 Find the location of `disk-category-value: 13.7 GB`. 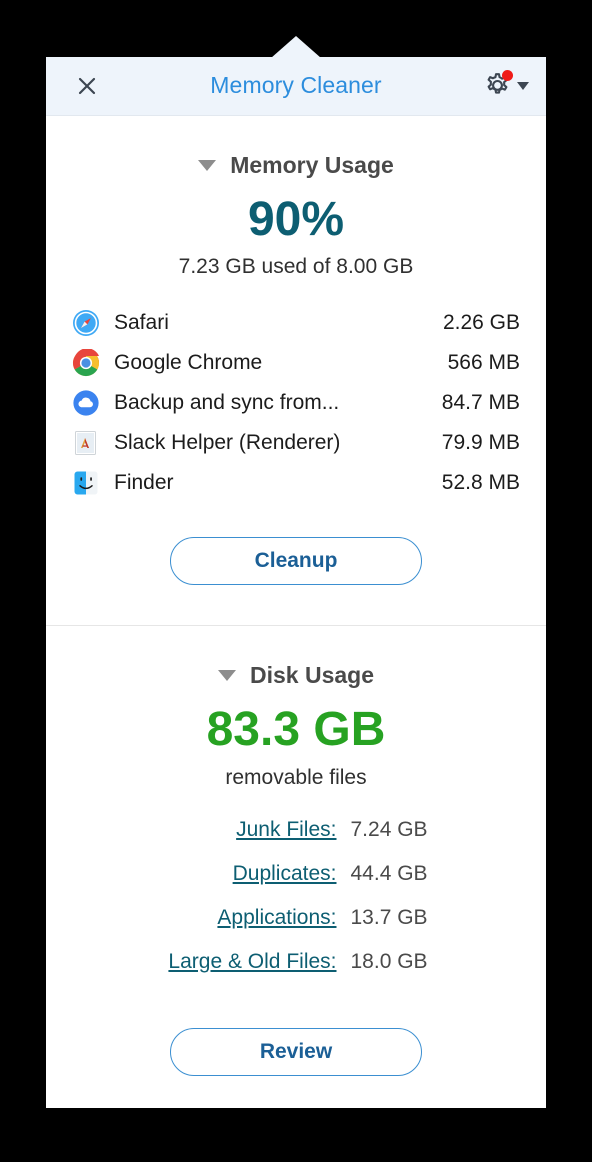

disk-category-value: 13.7 GB is located at coordinates (389, 917).